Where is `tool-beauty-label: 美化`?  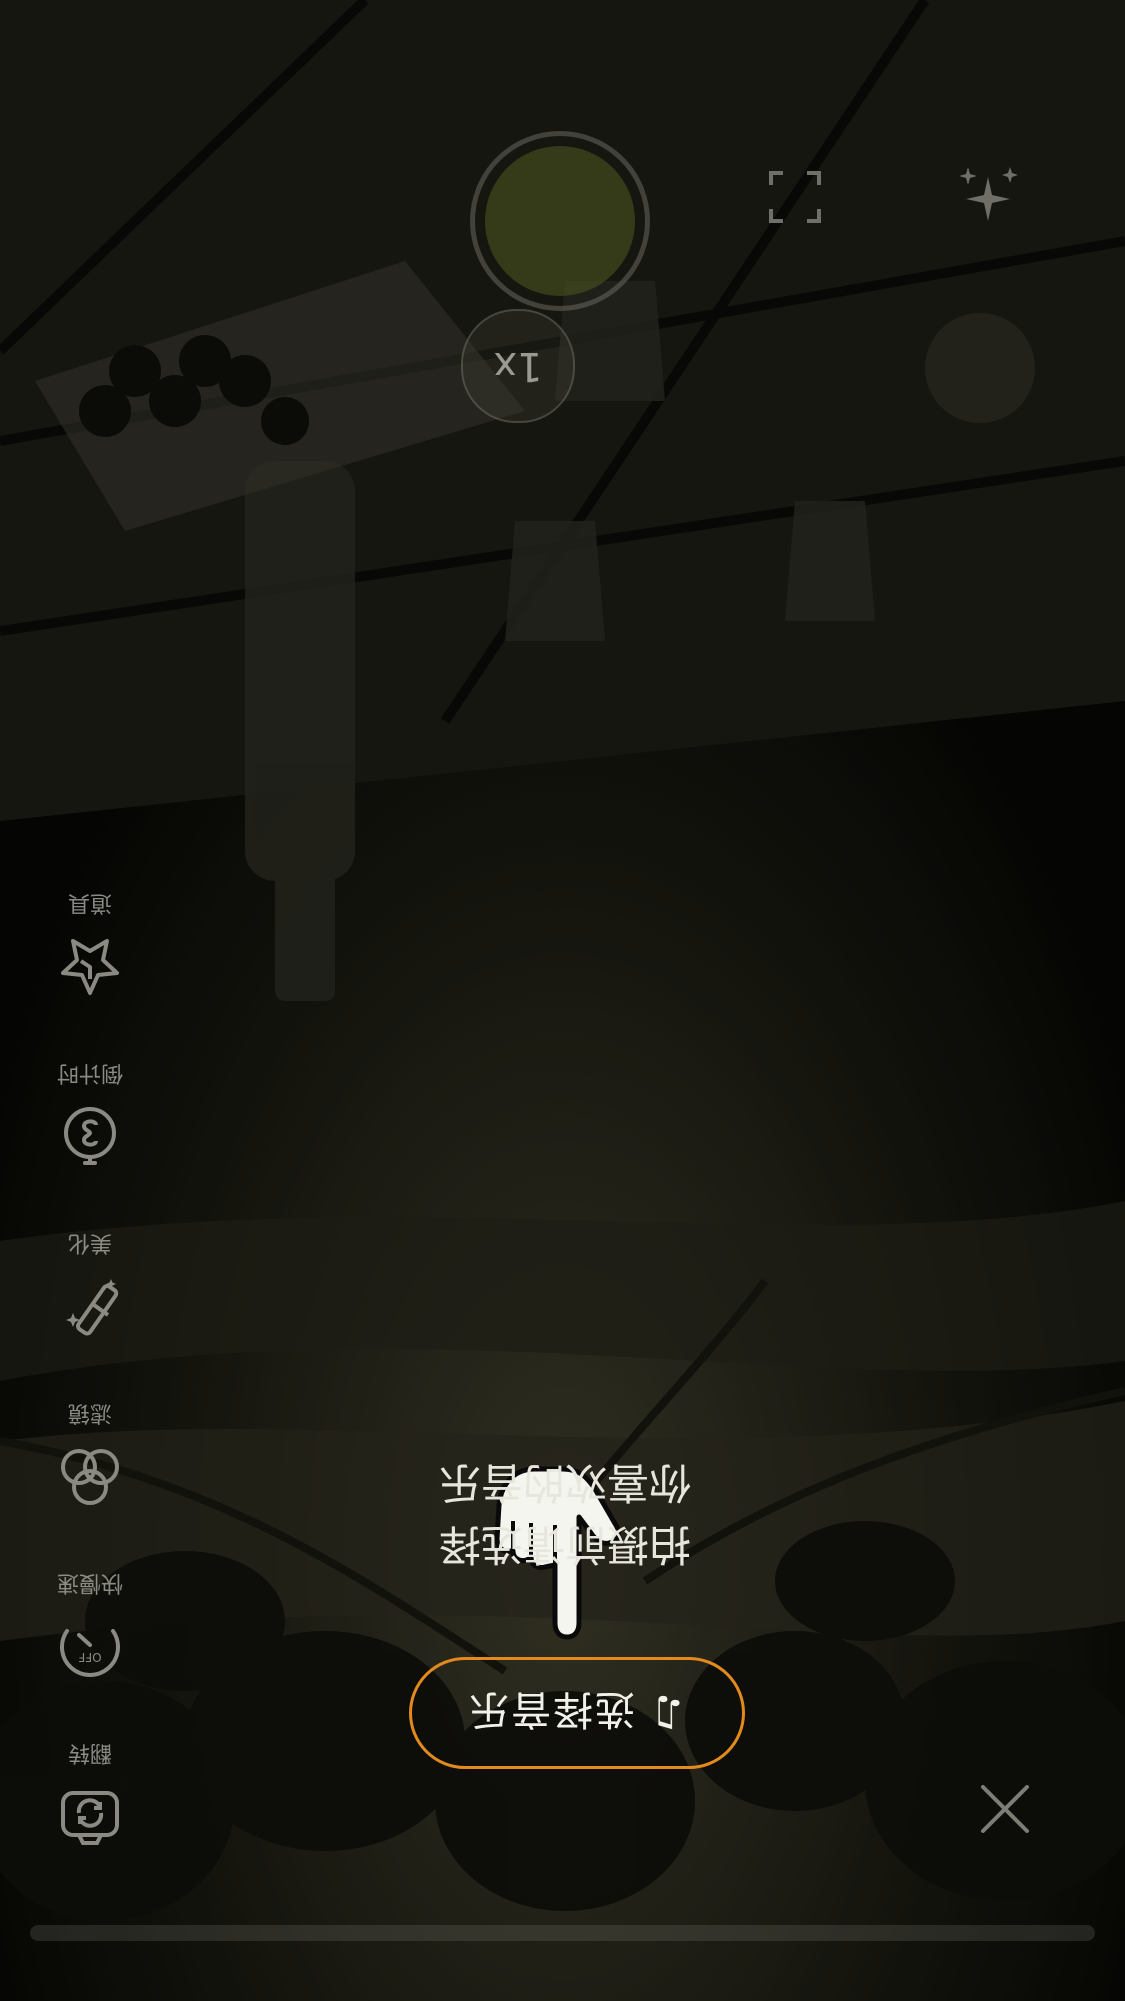 tool-beauty-label: 美化 is located at coordinates (90, 1242).